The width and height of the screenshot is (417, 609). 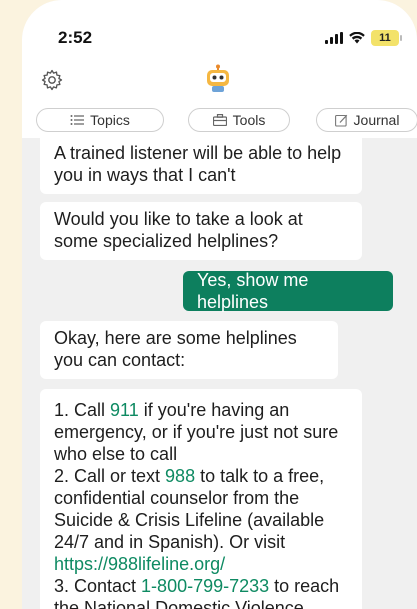 What do you see at coordinates (75, 37) in the screenshot?
I see `status-time: 2:52` at bounding box center [75, 37].